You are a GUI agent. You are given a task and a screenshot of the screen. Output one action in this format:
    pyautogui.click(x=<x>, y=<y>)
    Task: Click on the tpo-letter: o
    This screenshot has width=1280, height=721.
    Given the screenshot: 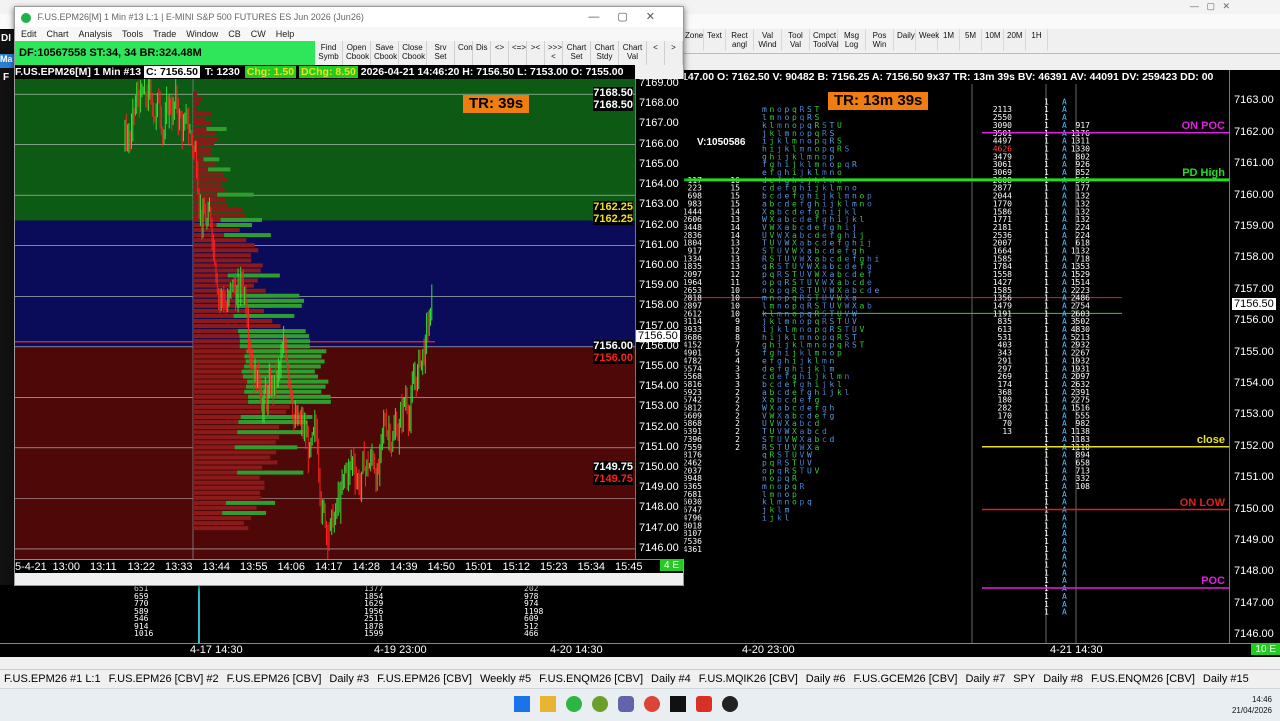 What is the action you would take?
    pyautogui.click(x=869, y=203)
    